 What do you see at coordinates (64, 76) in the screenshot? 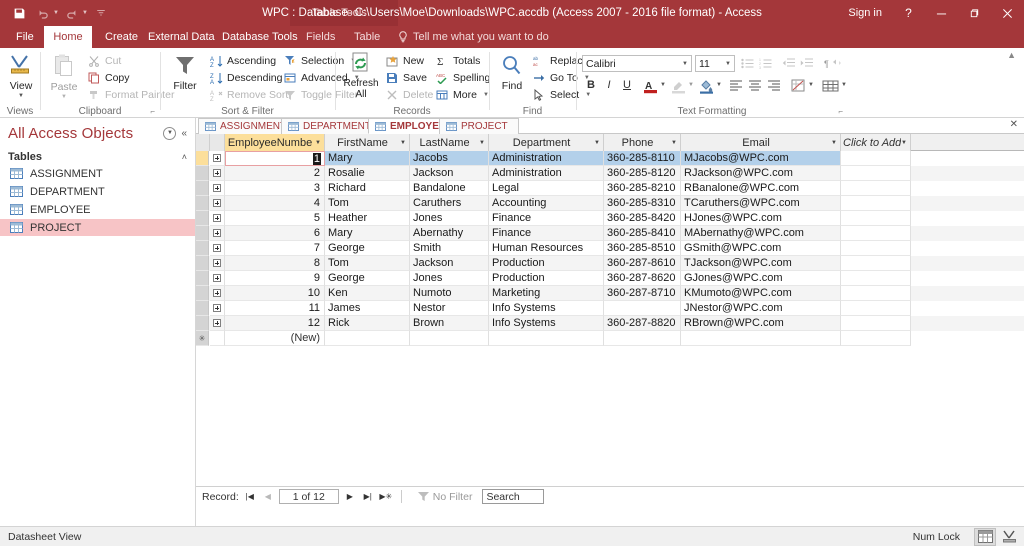
I see `paste-button: Paste ▼` at bounding box center [64, 76].